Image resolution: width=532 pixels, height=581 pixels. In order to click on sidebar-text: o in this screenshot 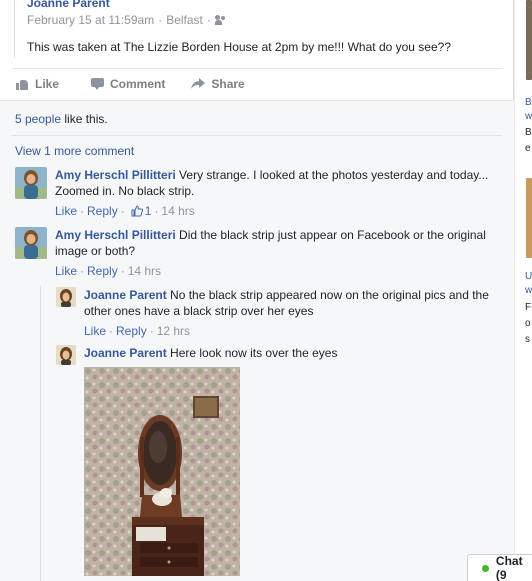, I will do `click(528, 323)`.